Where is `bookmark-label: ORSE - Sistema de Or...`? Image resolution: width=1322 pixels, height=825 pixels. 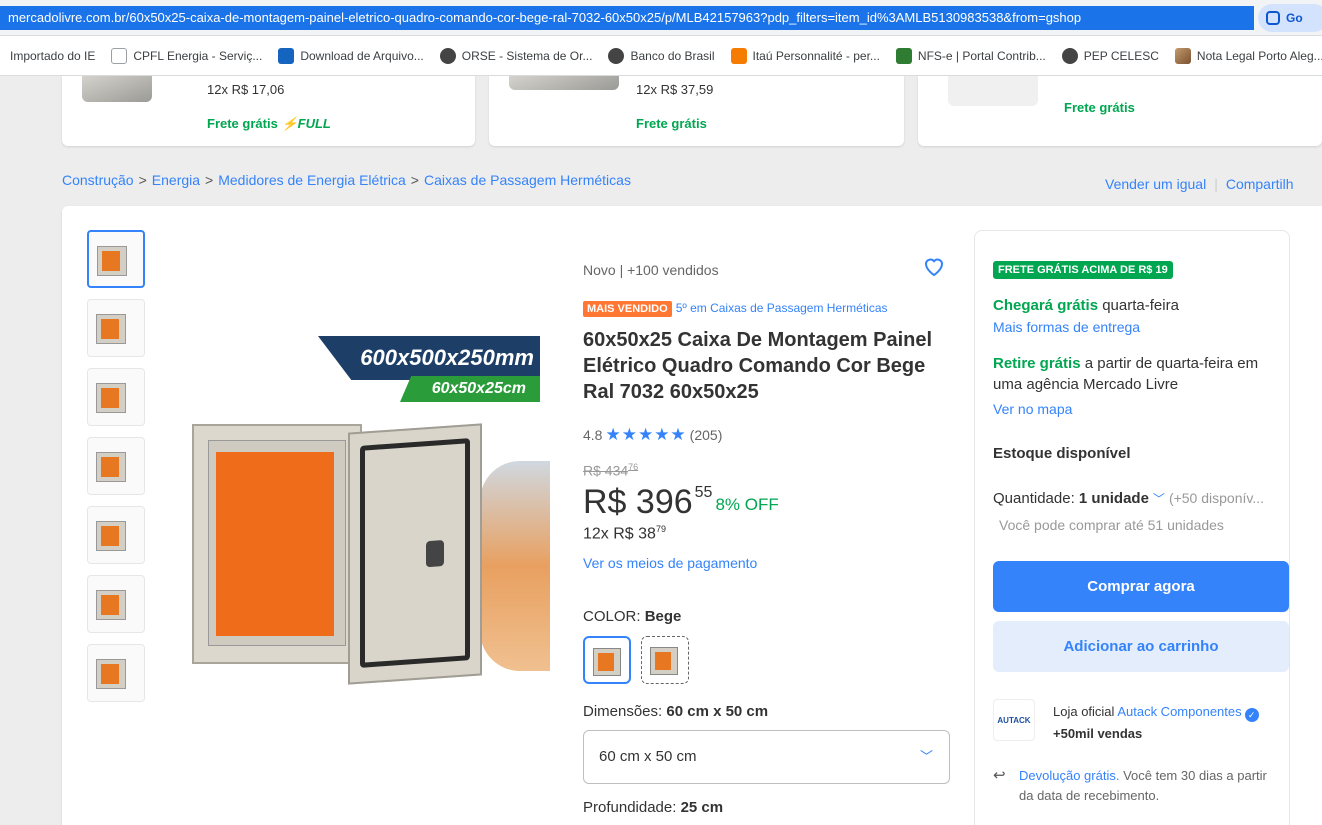 bookmark-label: ORSE - Sistema de Or... is located at coordinates (527, 55).